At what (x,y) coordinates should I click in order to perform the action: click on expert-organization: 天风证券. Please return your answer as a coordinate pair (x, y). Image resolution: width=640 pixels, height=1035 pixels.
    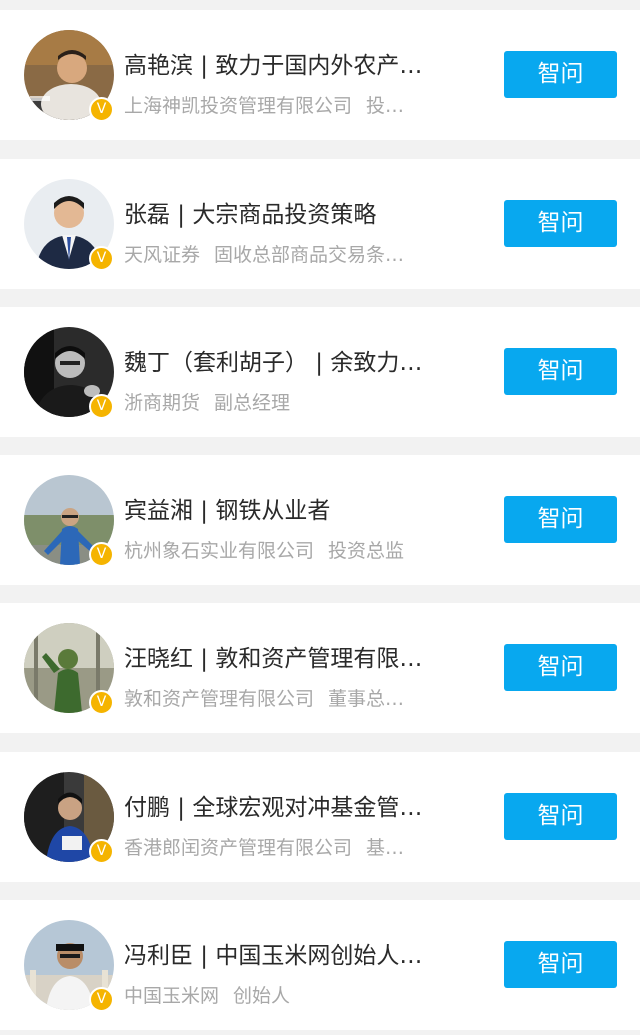
    Looking at the image, I should click on (162, 255).